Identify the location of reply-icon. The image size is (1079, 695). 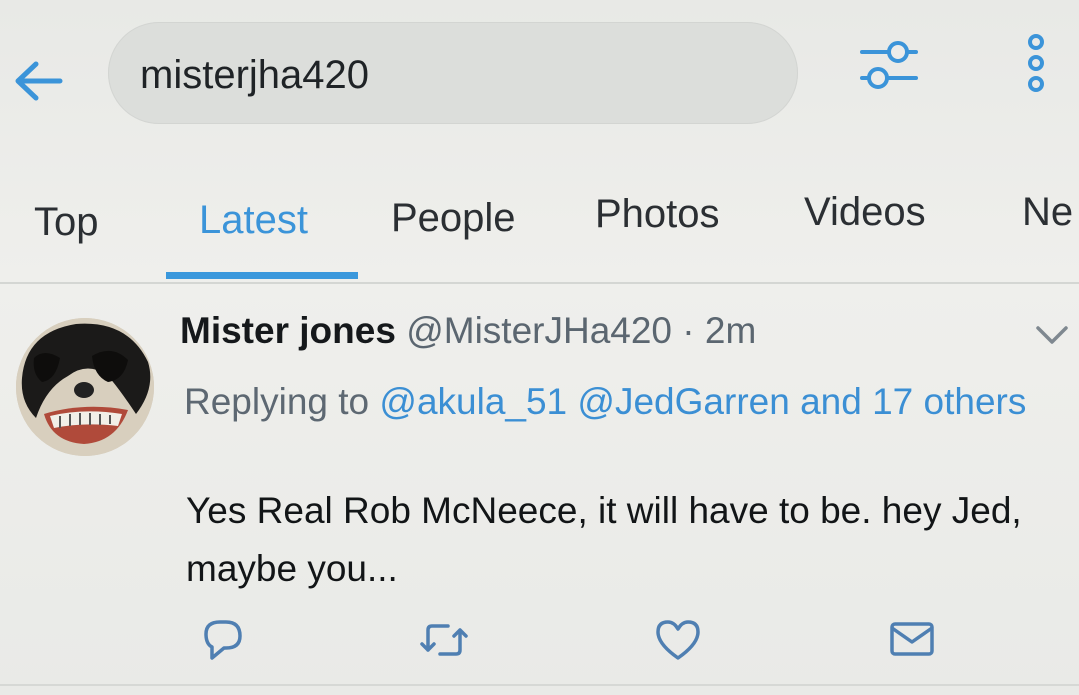
(223, 640).